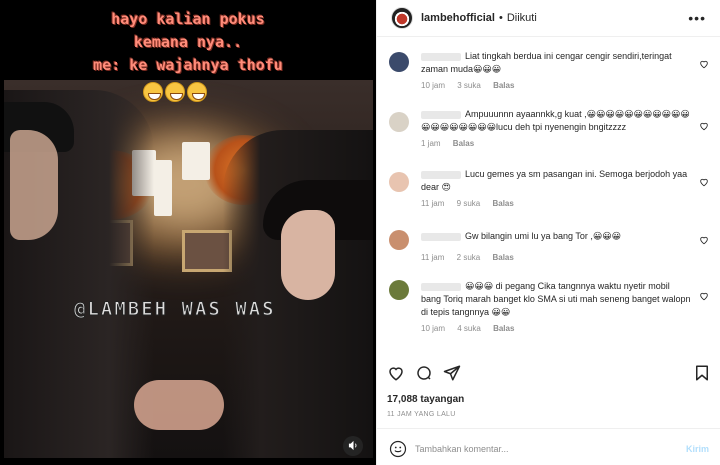 The width and height of the screenshot is (720, 465). What do you see at coordinates (469, 257) in the screenshot?
I see `comment-likes: 2 suka` at bounding box center [469, 257].